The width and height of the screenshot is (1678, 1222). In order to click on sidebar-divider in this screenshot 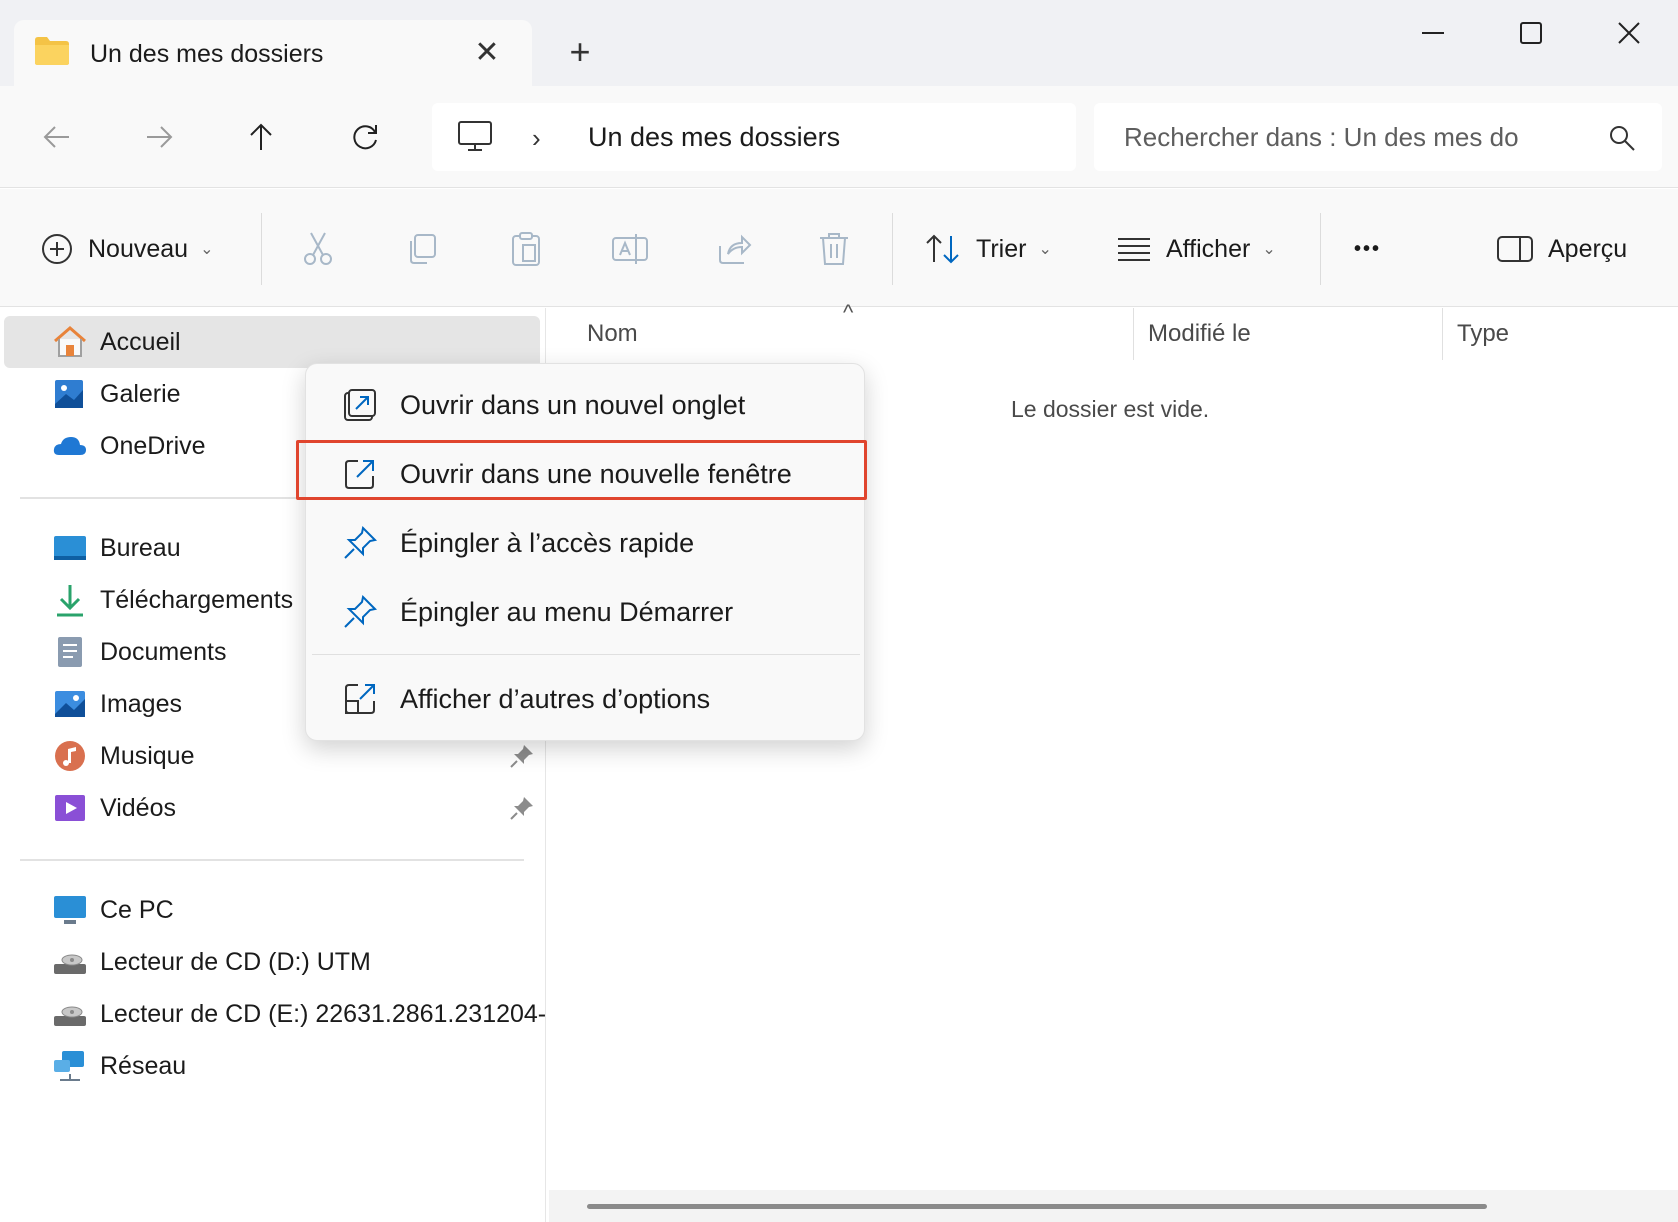, I will do `click(272, 860)`.